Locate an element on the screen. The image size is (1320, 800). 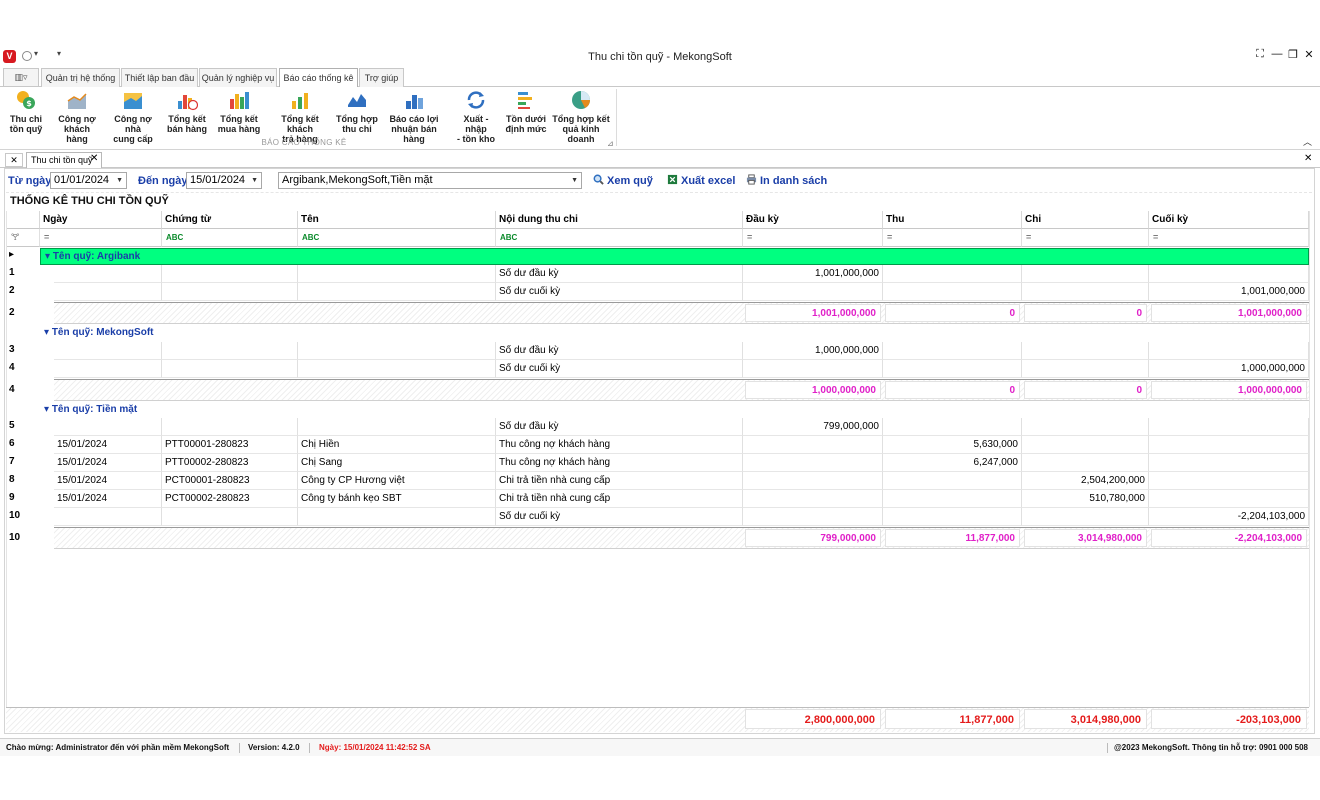
row-indicator-current: ▸ is located at coordinates (12, 254).